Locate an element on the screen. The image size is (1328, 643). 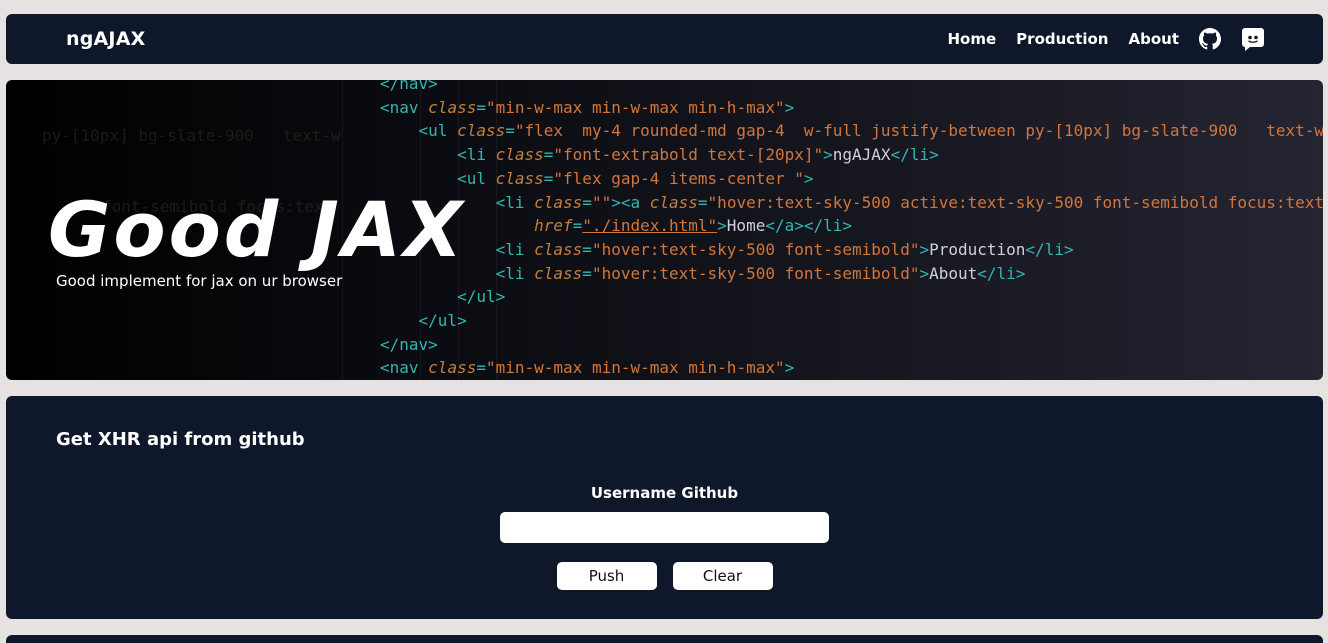
nav-link-about: About is located at coordinates (1153, 39).